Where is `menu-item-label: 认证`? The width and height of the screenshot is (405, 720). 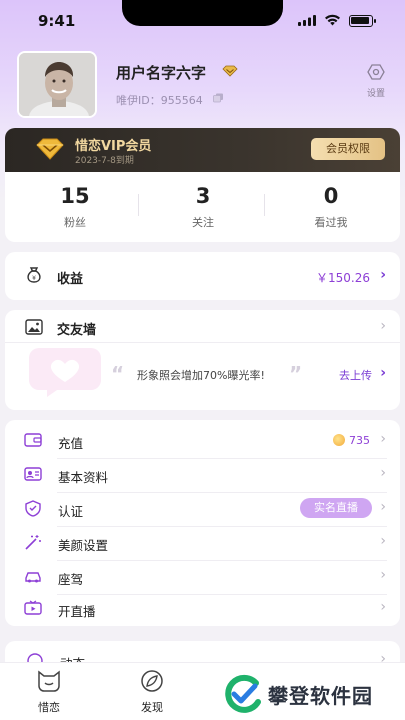
menu-item-label: 认证 is located at coordinates (71, 511).